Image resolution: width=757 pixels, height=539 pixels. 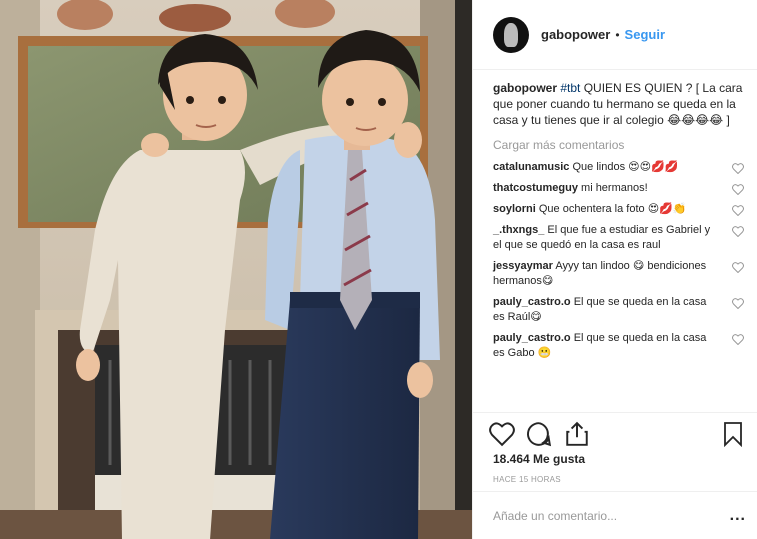 I want to click on comment-text: mi hermanos!, so click(x=612, y=188).